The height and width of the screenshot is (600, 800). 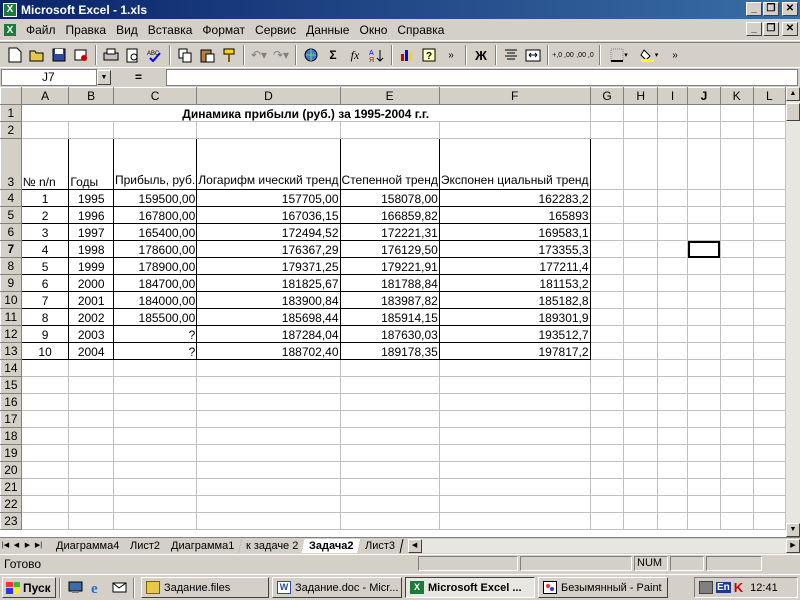 I want to click on row-header: 19, so click(x=11, y=453).